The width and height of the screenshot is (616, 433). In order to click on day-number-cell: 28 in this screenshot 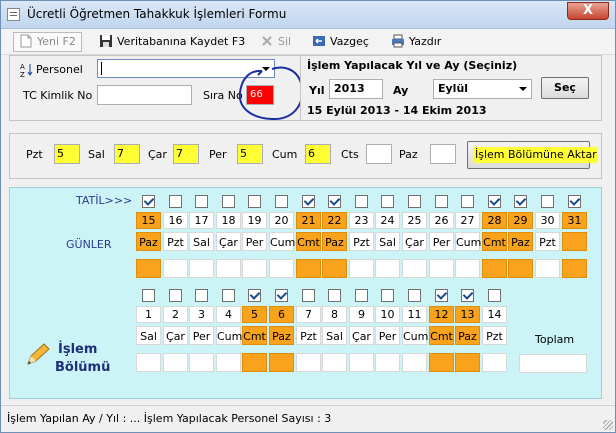, I will do `click(494, 220)`.